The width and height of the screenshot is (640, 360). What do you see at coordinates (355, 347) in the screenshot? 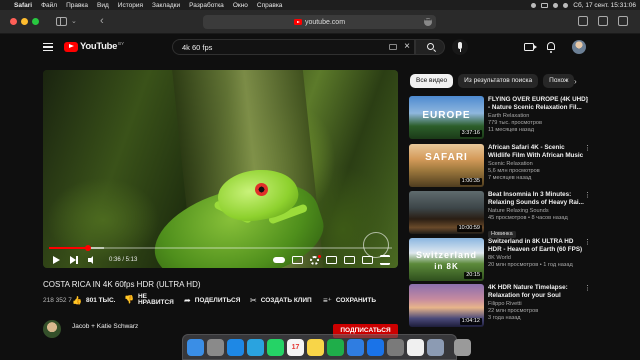
I see `dock-keynote-icon` at bounding box center [355, 347].